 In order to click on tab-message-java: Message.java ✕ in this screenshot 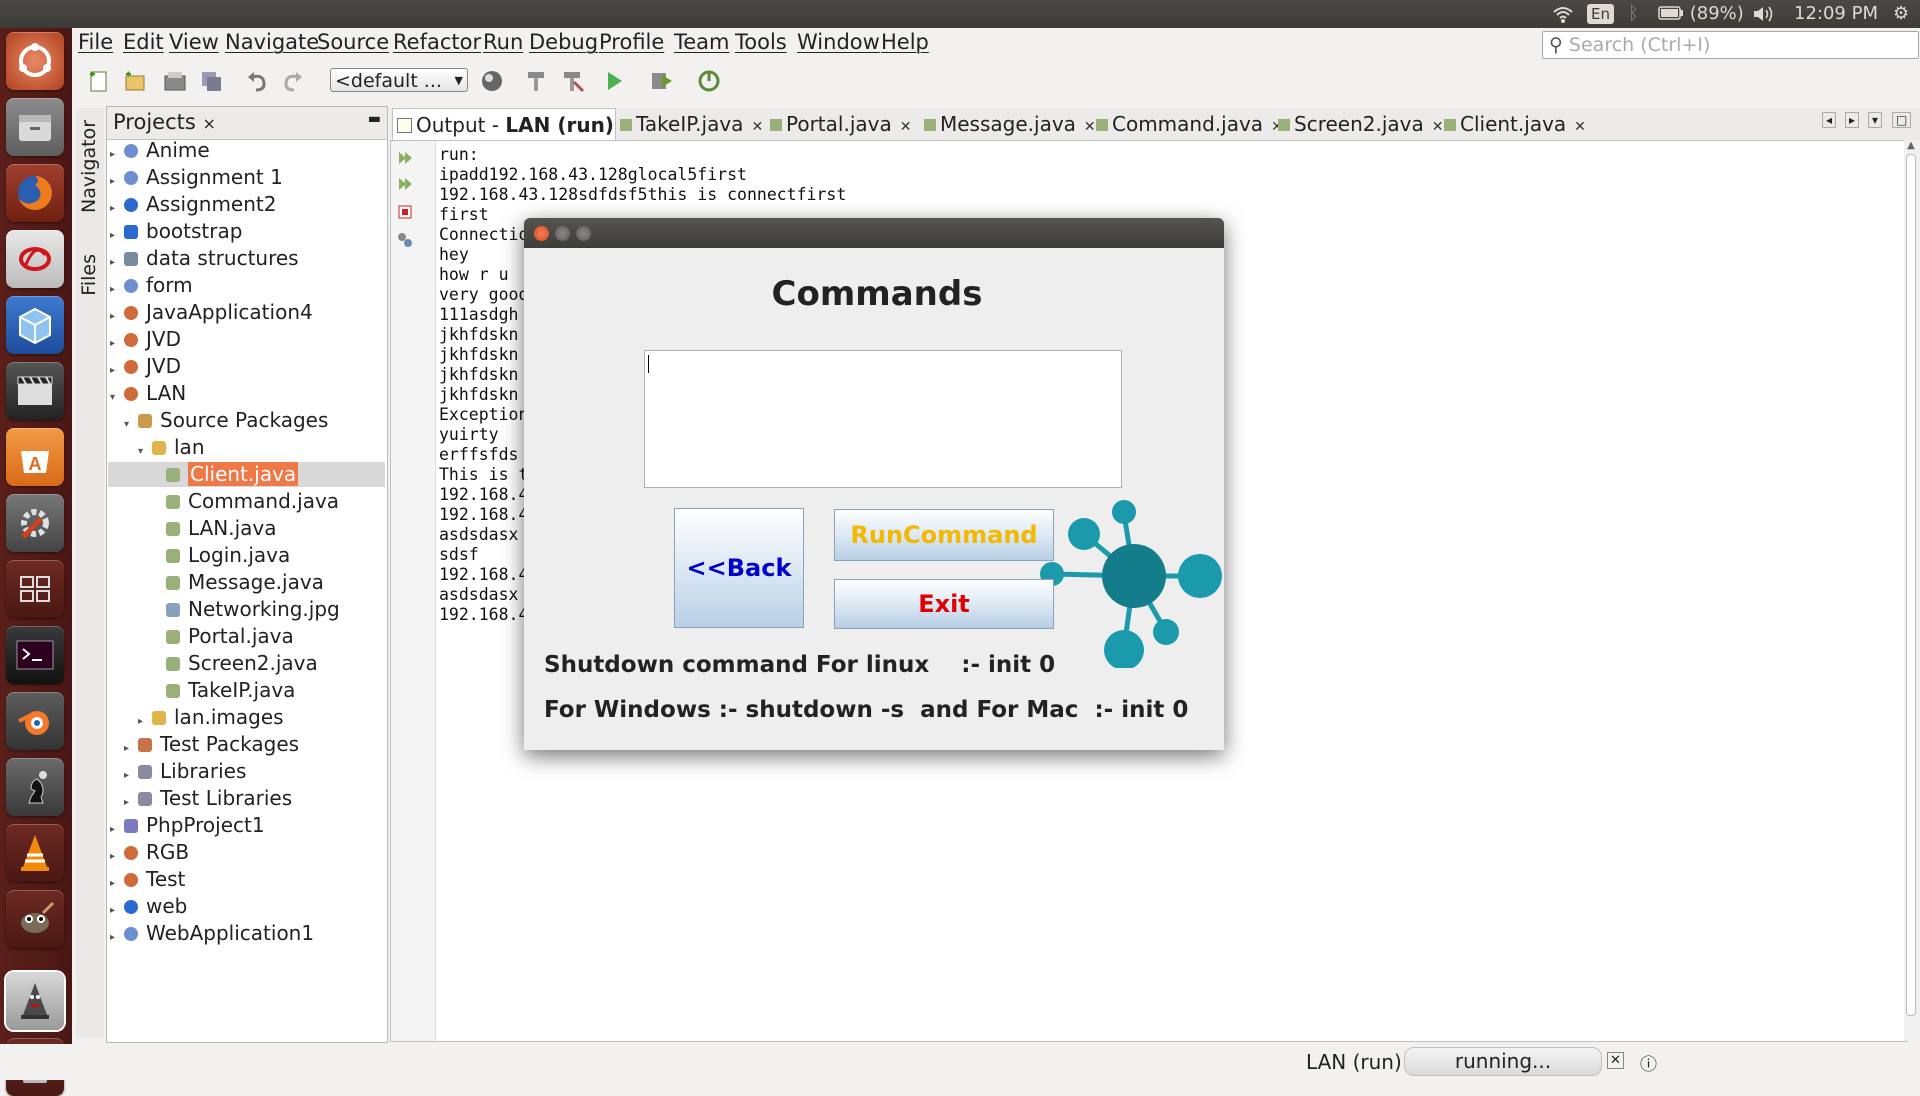, I will do `click(1010, 124)`.